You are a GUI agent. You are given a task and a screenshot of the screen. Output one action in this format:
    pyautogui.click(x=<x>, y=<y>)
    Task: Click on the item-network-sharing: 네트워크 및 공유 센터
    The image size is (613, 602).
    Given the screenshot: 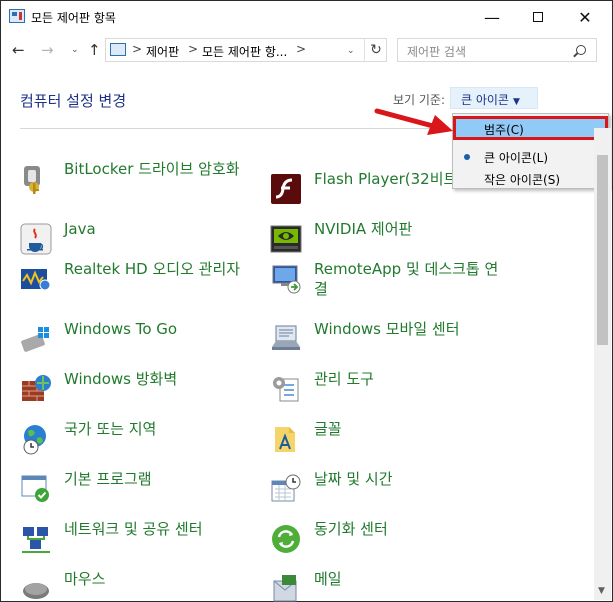 What is the action you would take?
    pyautogui.click(x=137, y=542)
    